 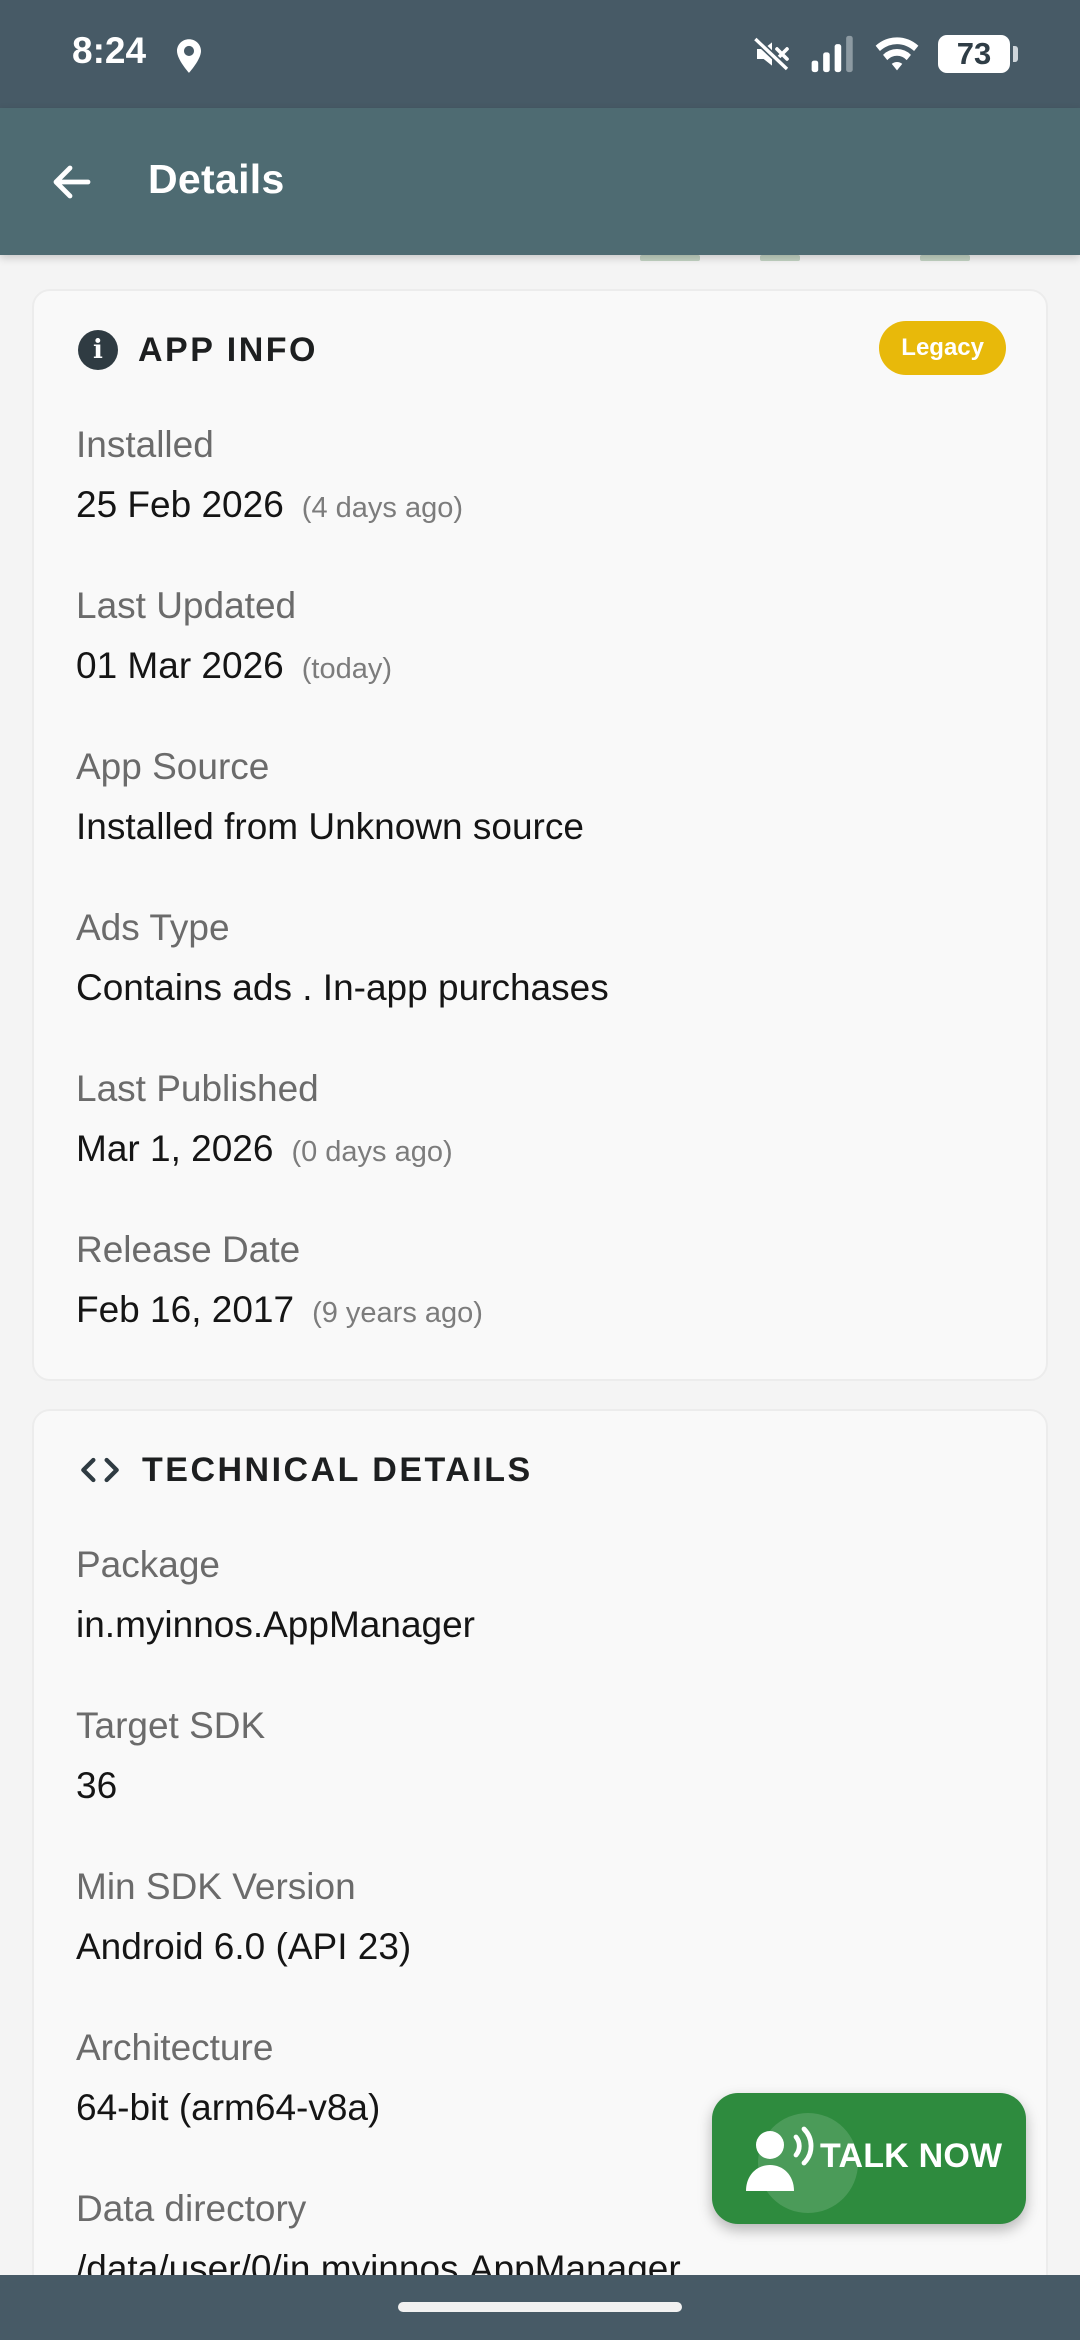 I want to click on code-icon, so click(x=100, y=1470).